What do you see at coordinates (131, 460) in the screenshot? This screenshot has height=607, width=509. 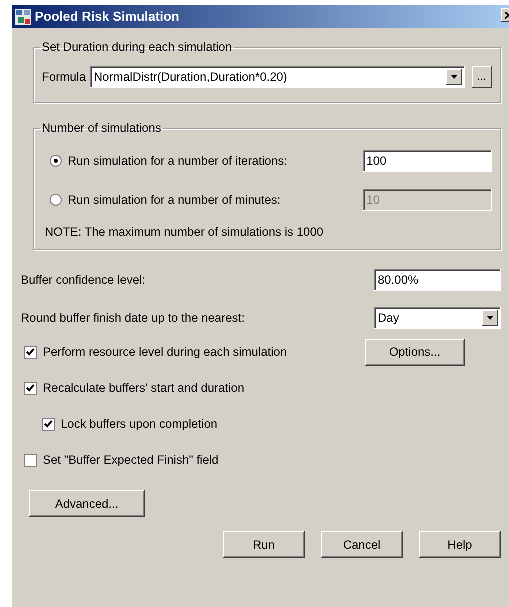 I see `checkbox-label: Set "Buffer Expected Finish" field` at bounding box center [131, 460].